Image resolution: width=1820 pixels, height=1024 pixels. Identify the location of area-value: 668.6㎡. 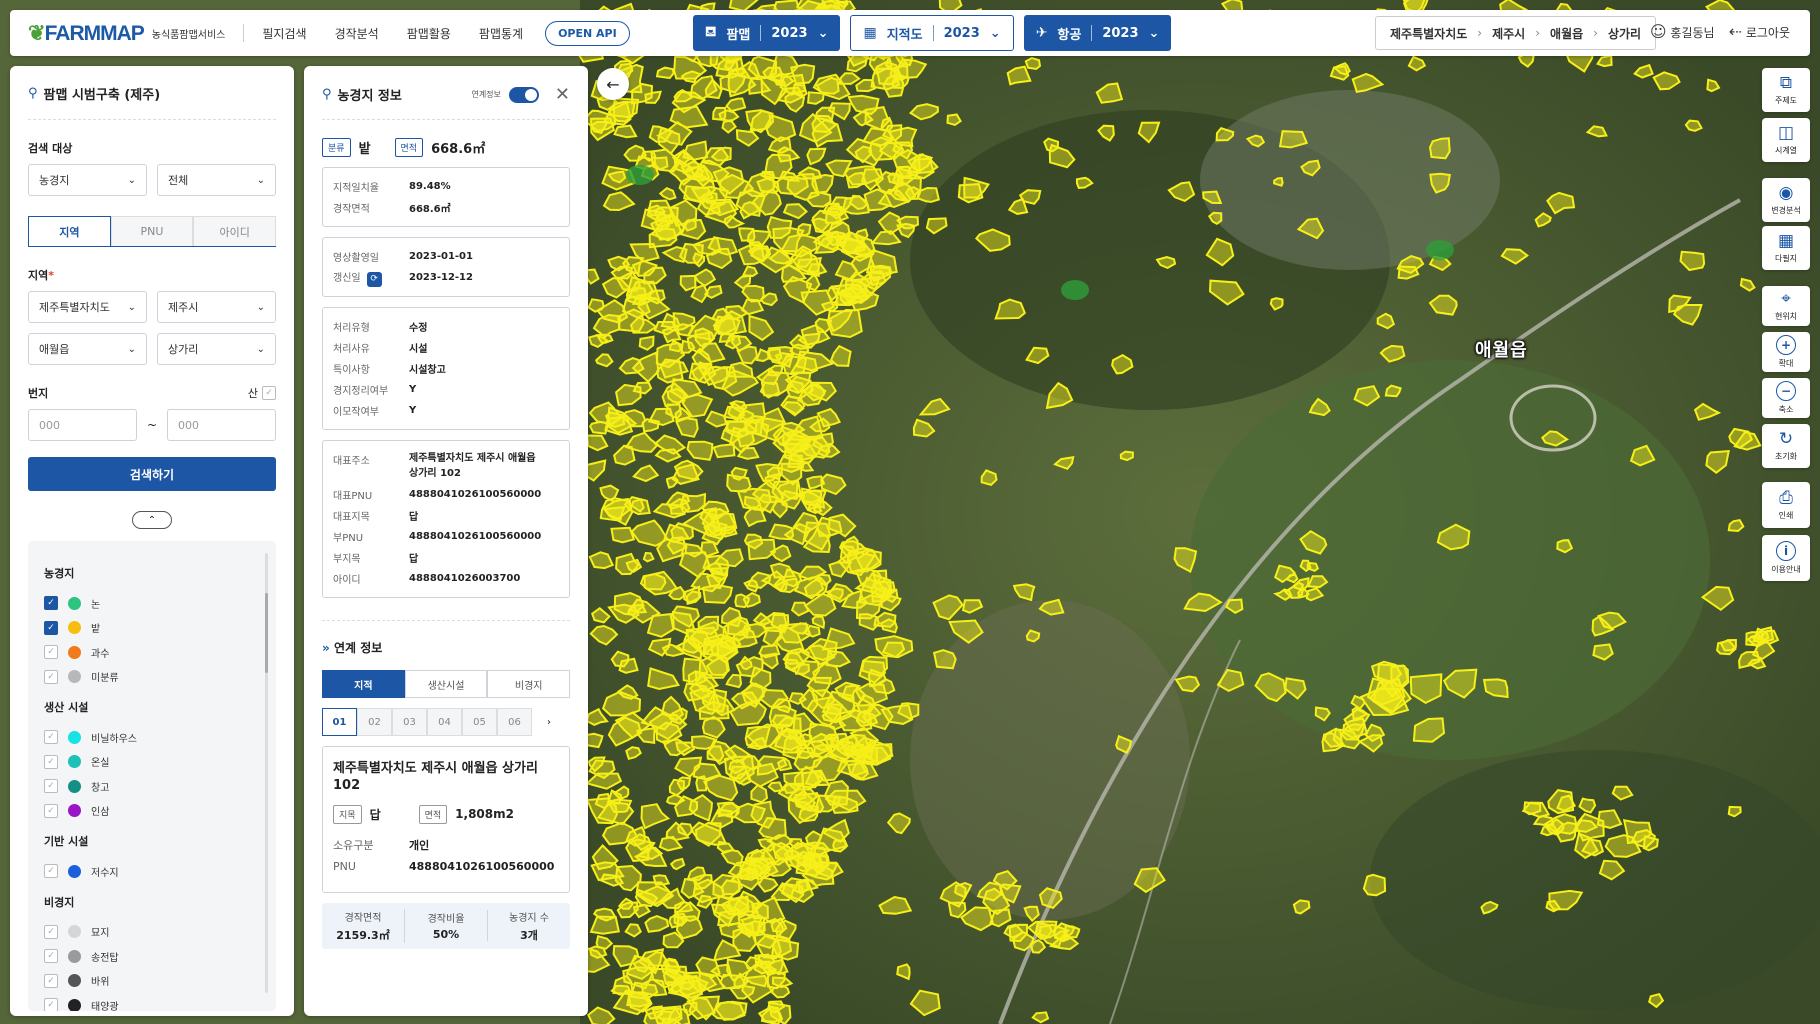
(458, 149).